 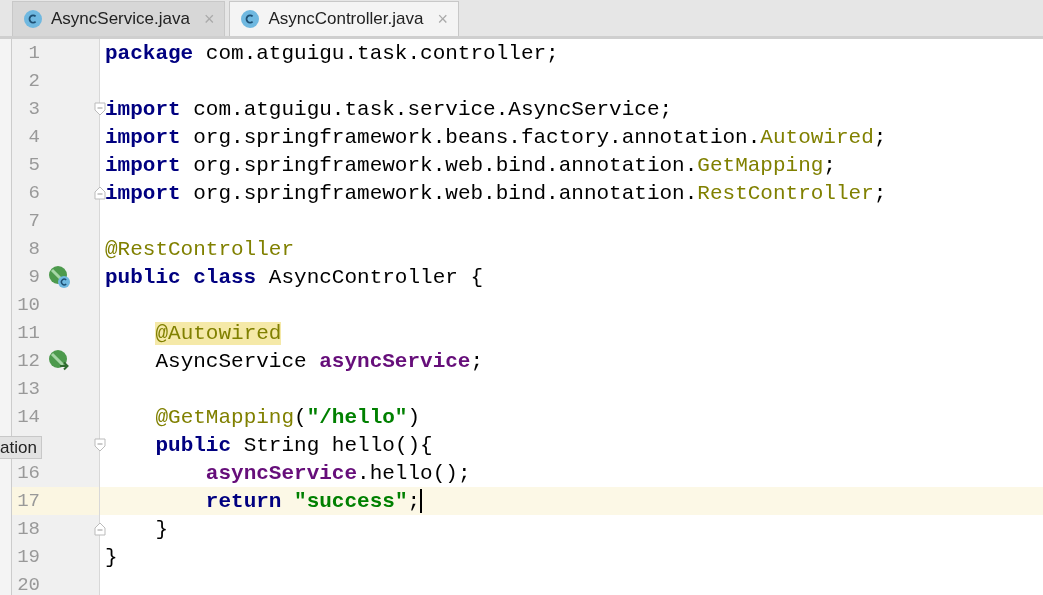 I want to click on line-number: 14, so click(x=28, y=417).